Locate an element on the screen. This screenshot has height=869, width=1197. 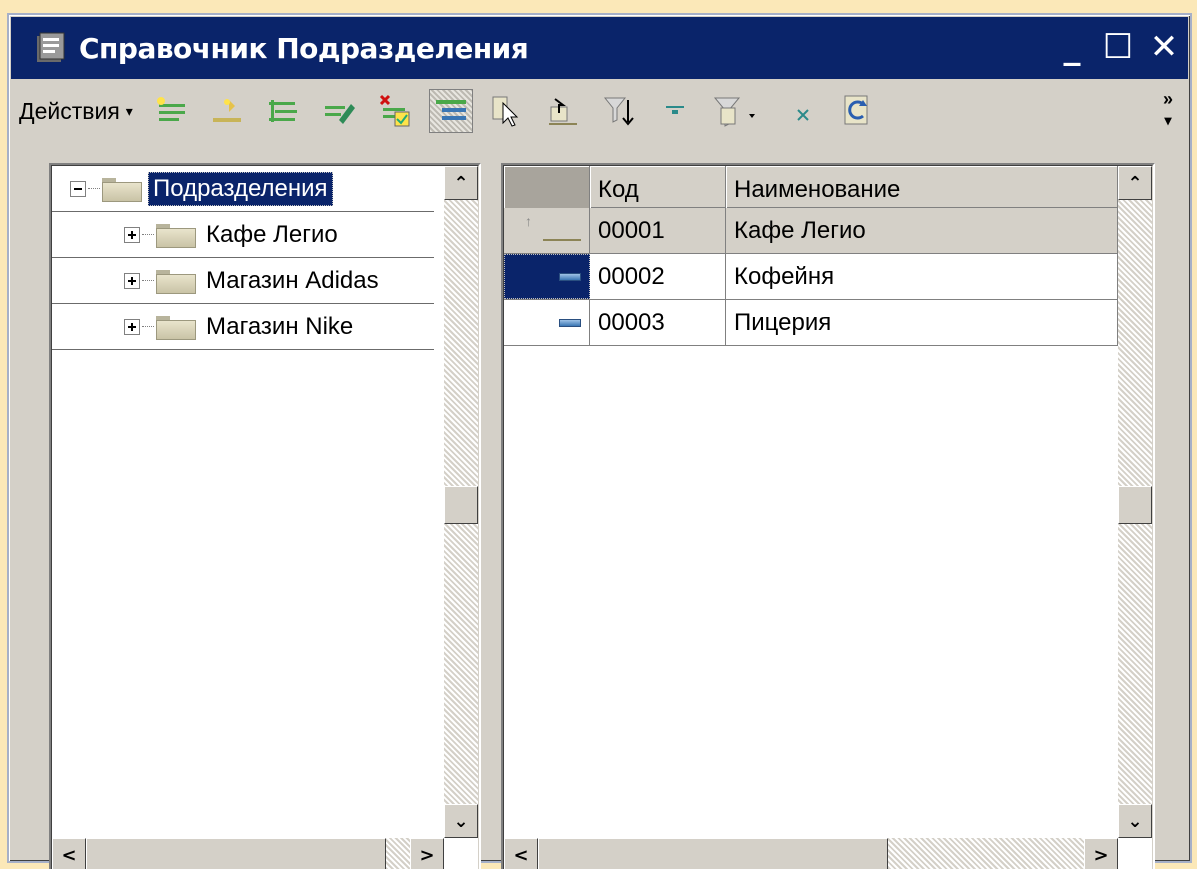
table-vertical-scrollbar: ⌃ ⌄ is located at coordinates (1135, 502).